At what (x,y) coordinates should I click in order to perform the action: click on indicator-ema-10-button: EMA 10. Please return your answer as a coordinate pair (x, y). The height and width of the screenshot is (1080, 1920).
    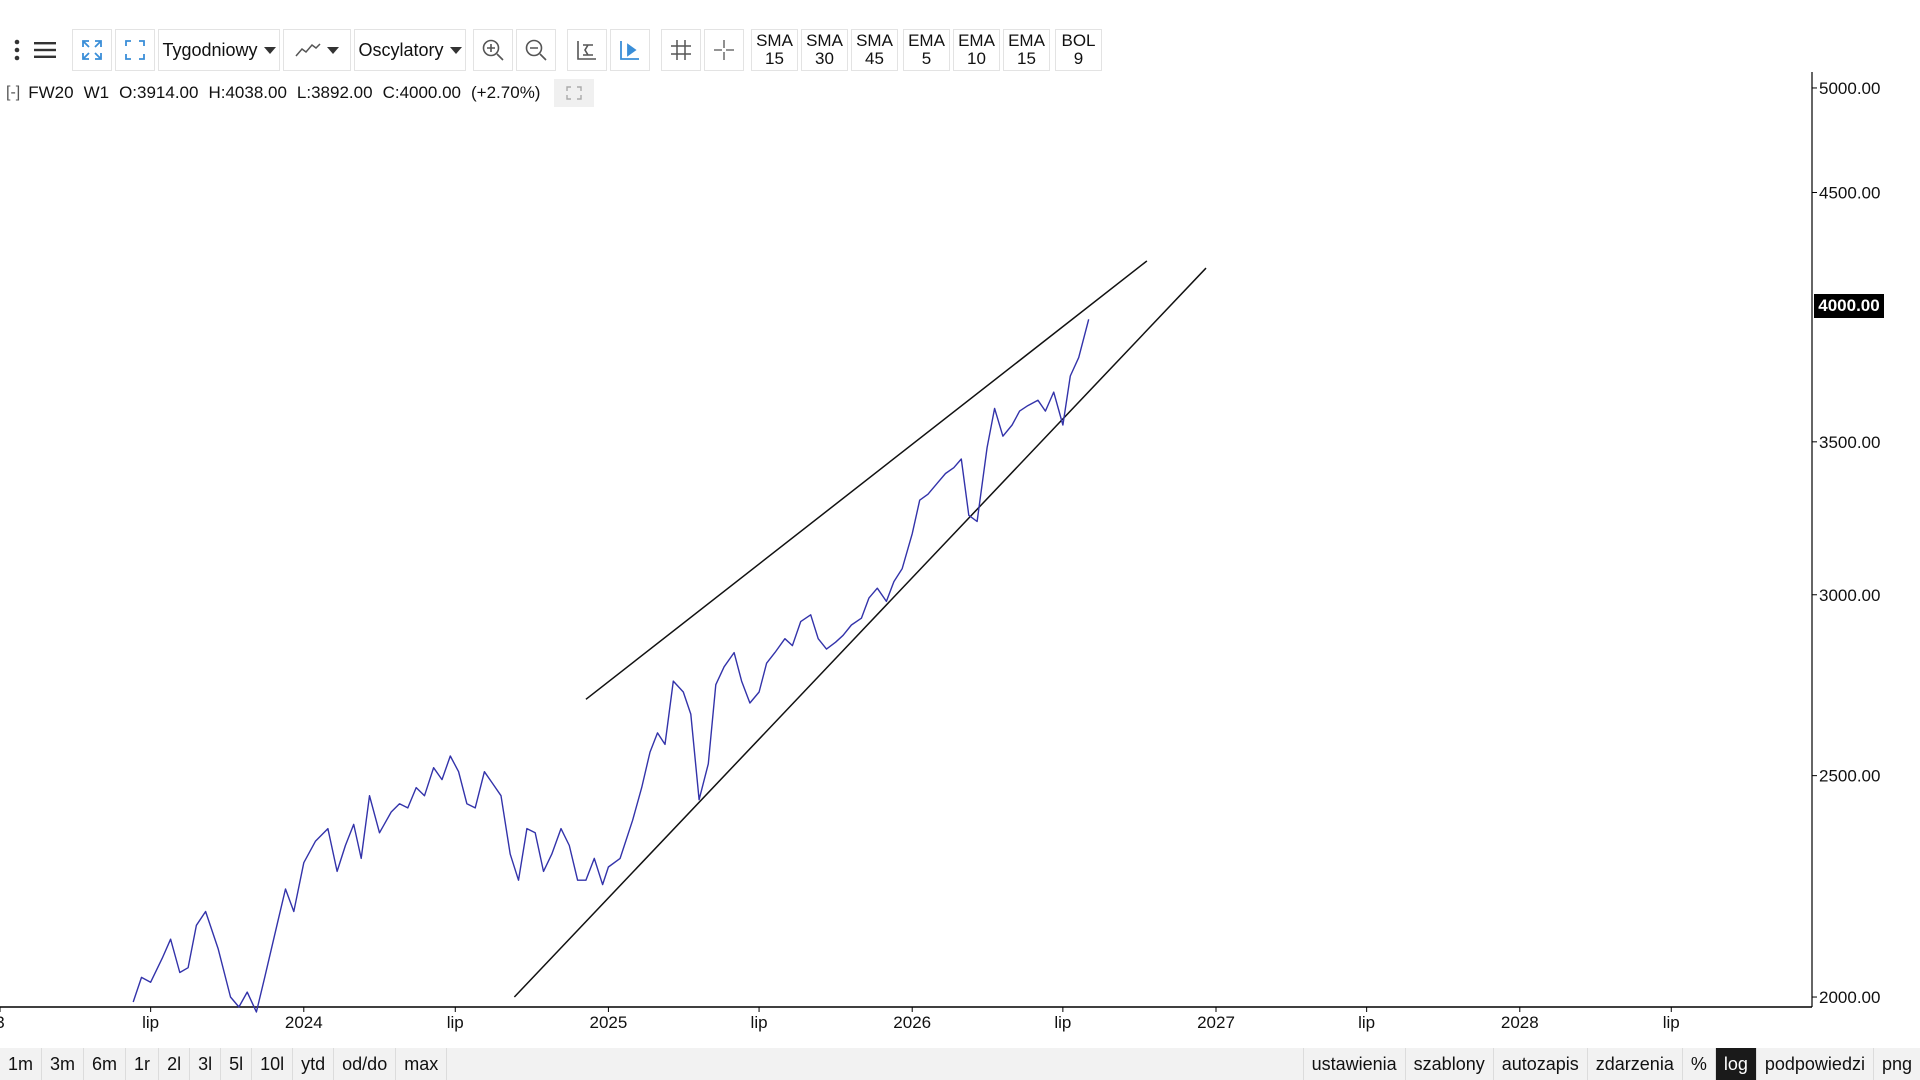
    Looking at the image, I should click on (976, 50).